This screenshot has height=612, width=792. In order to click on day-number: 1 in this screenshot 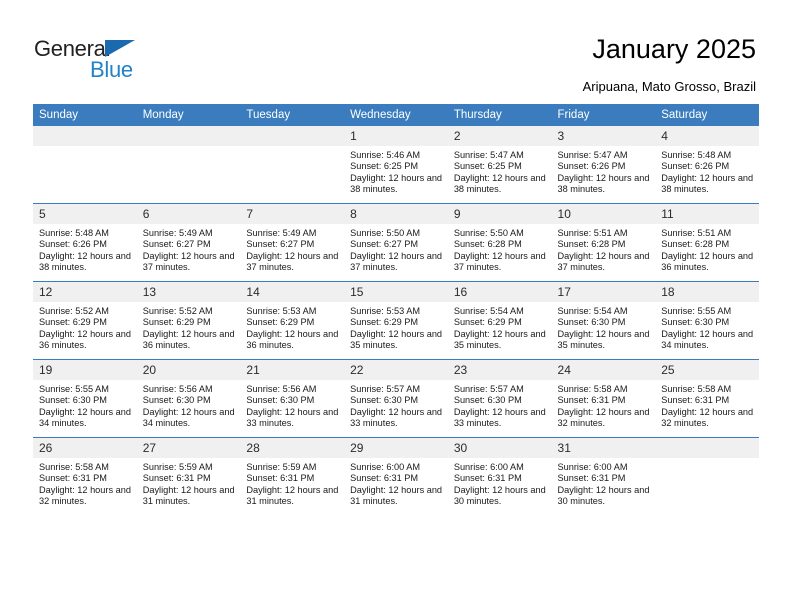, I will do `click(396, 136)`.